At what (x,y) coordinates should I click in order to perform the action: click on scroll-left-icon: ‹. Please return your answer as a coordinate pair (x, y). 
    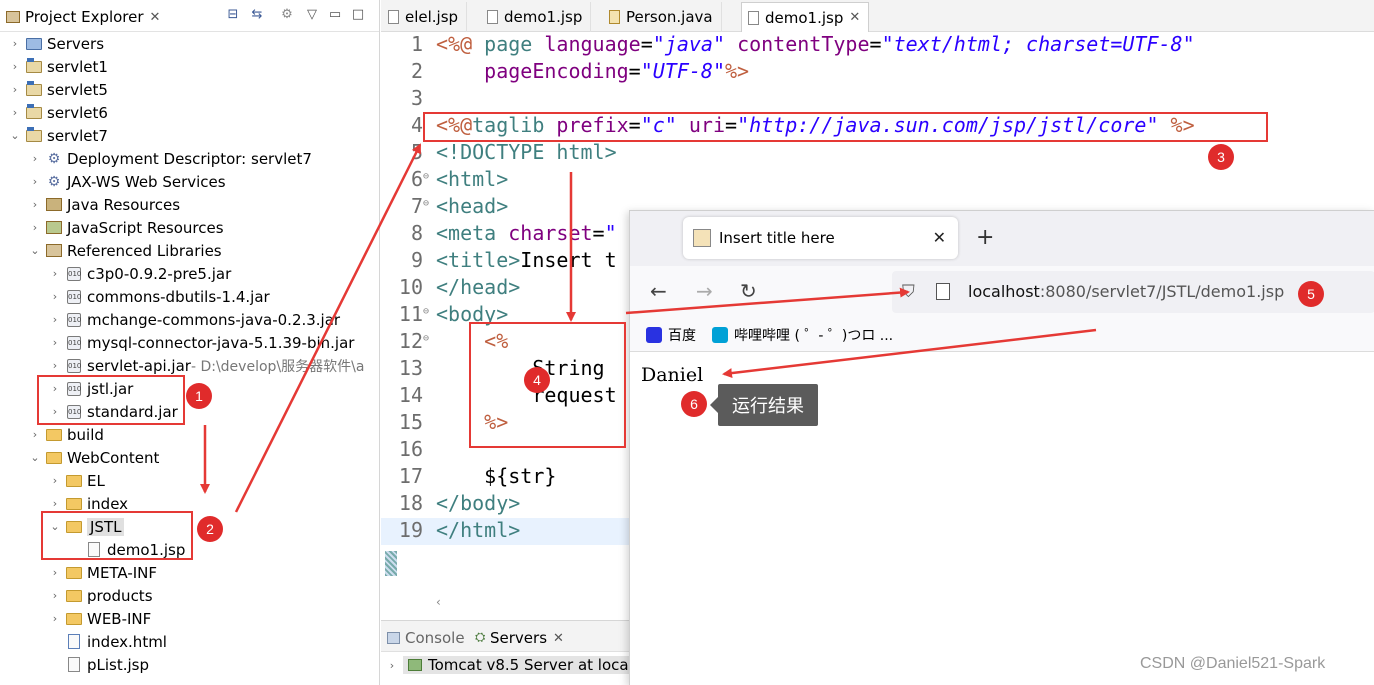
    Looking at the image, I should click on (438, 602).